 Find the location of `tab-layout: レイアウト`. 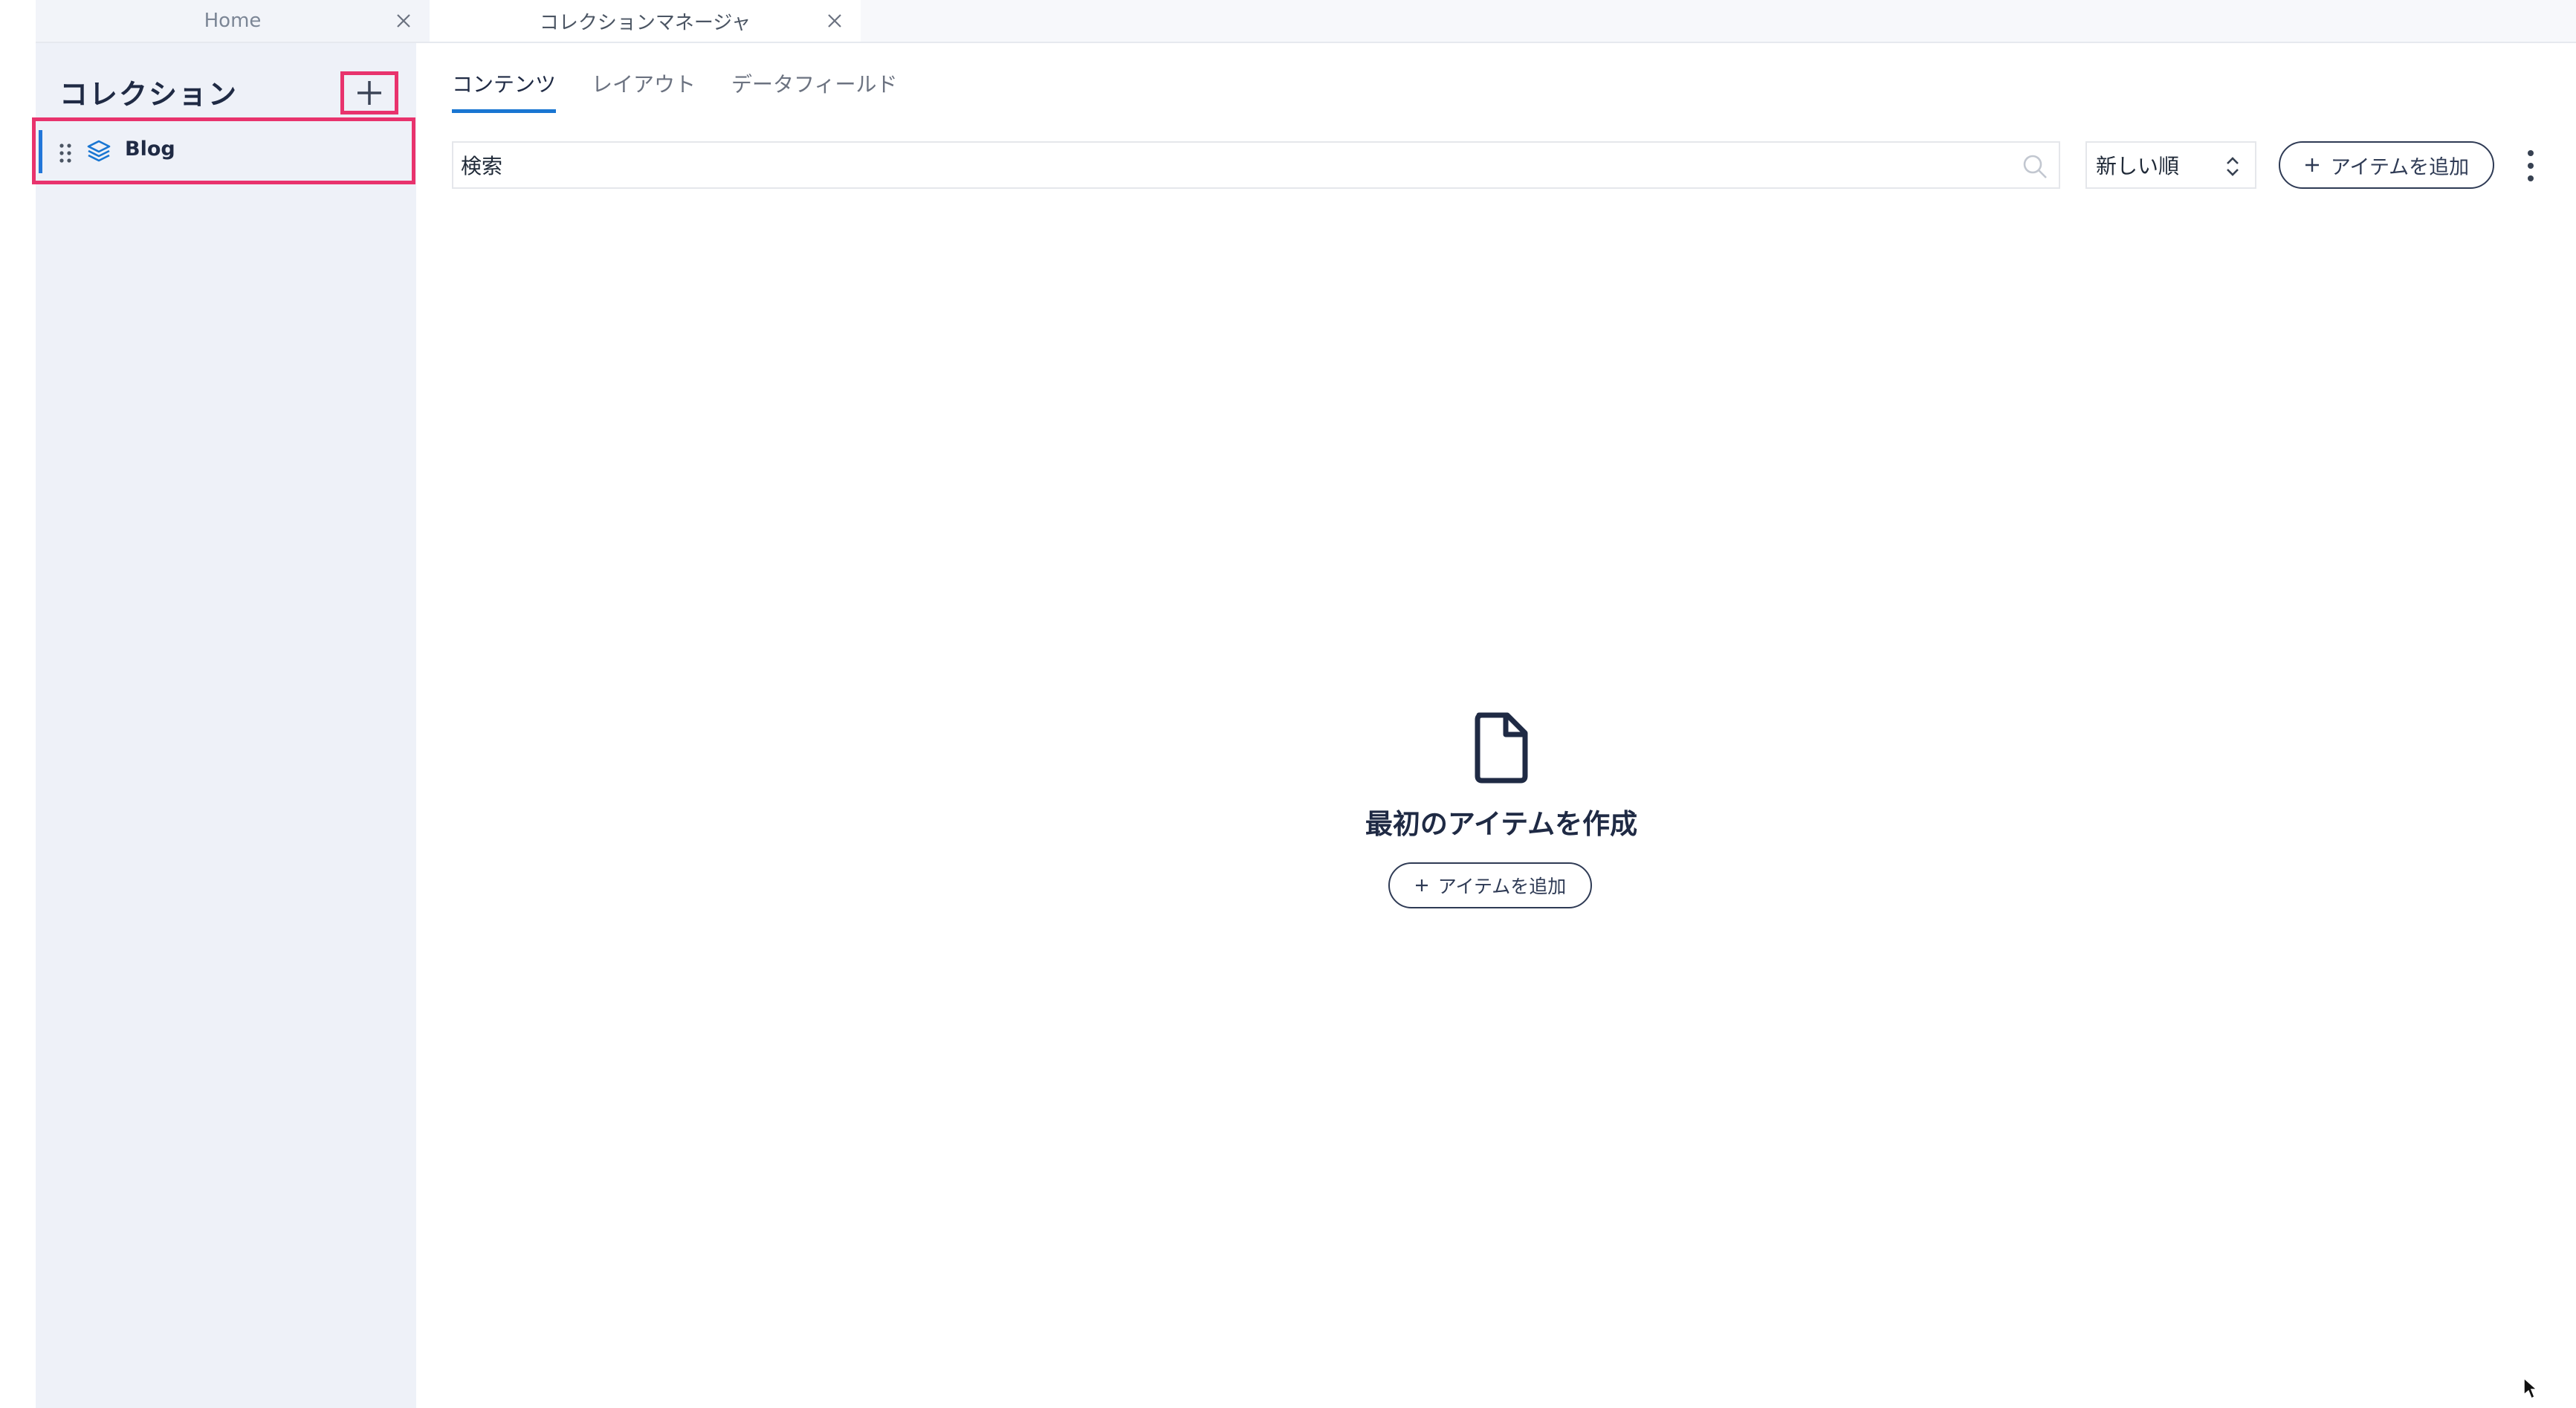

tab-layout: レイアウト is located at coordinates (644, 90).